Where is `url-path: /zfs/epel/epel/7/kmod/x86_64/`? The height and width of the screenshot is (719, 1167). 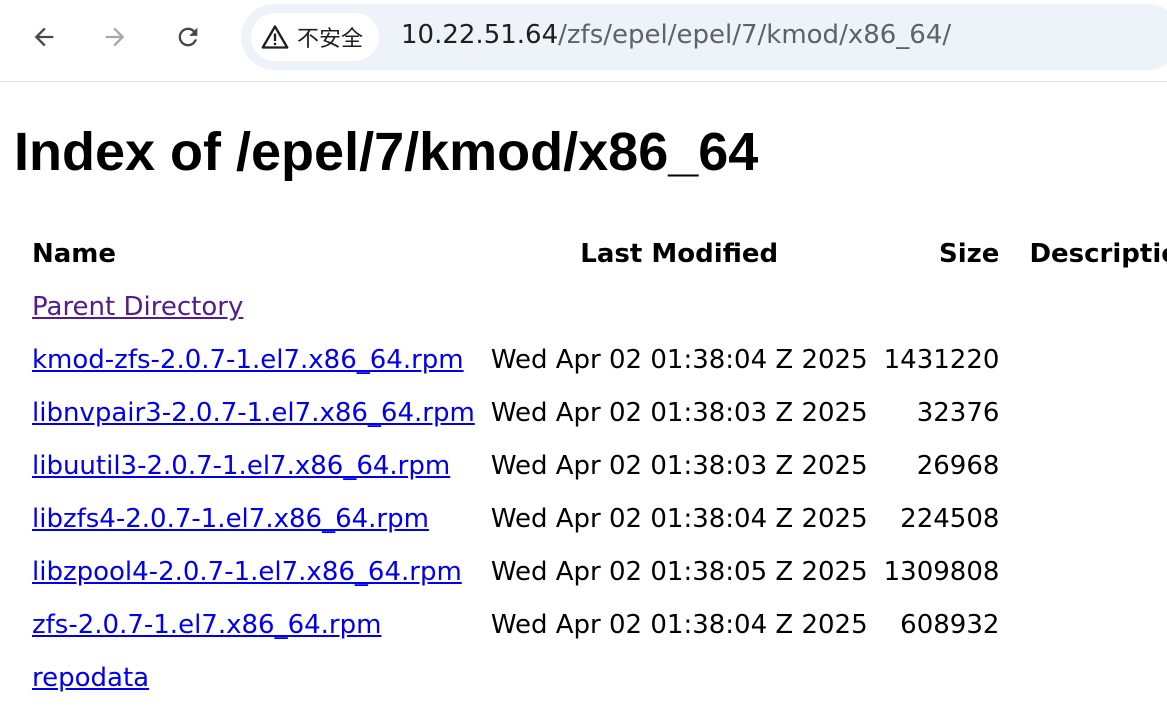
url-path: /zfs/epel/epel/7/kmod/x86_64/ is located at coordinates (755, 35).